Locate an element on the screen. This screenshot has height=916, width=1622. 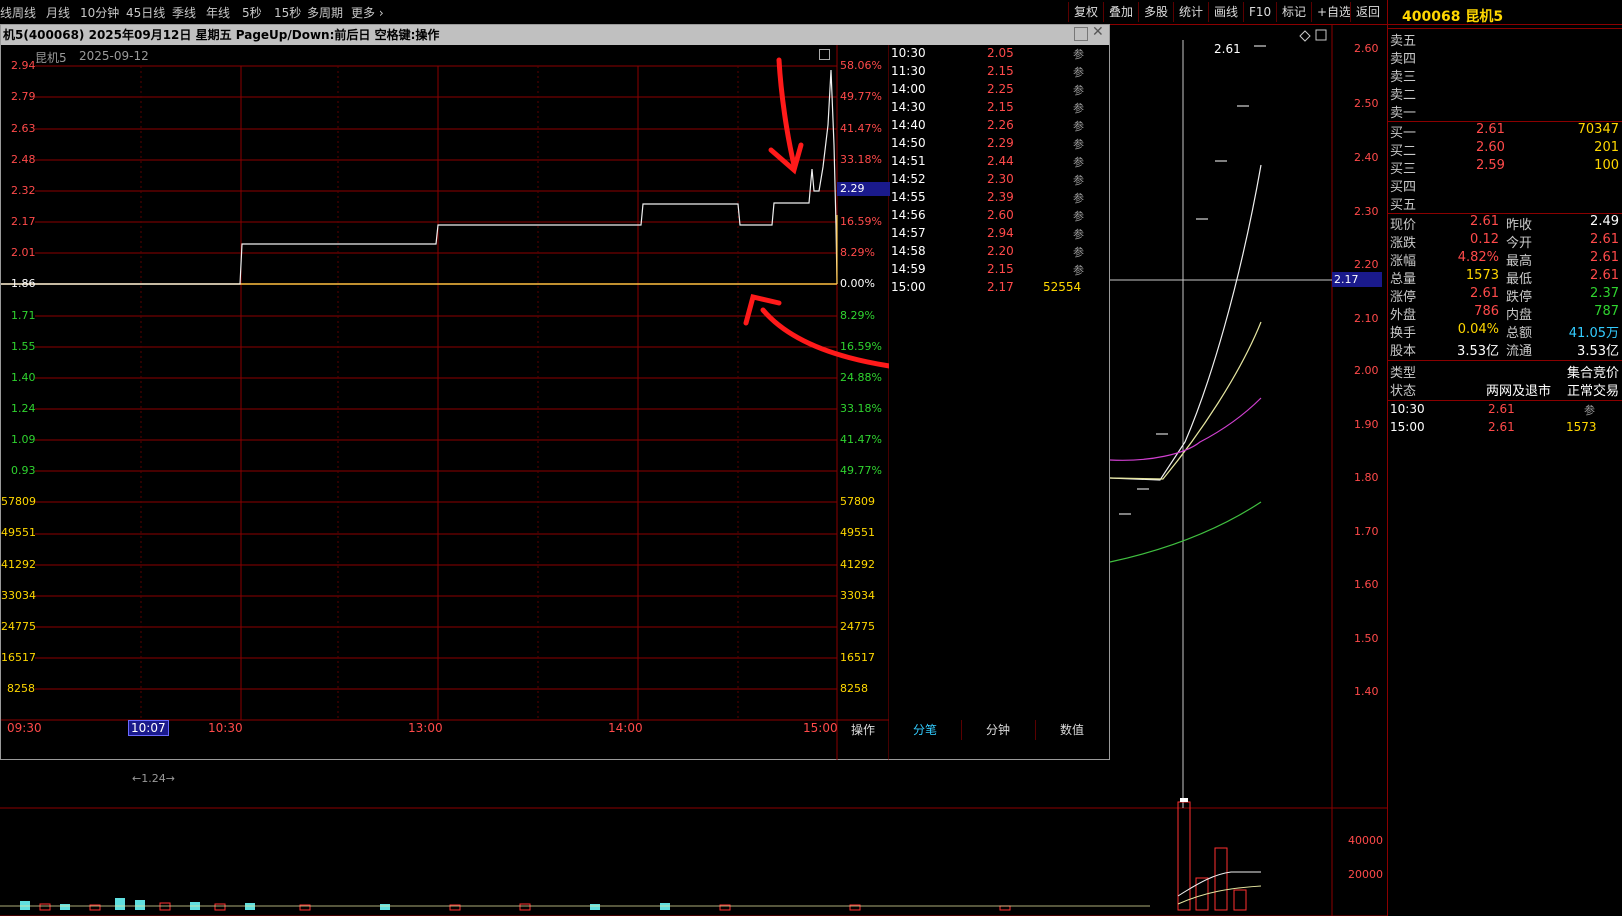
tick-row: 14:59 2.15 参 is located at coordinates (994, 271).